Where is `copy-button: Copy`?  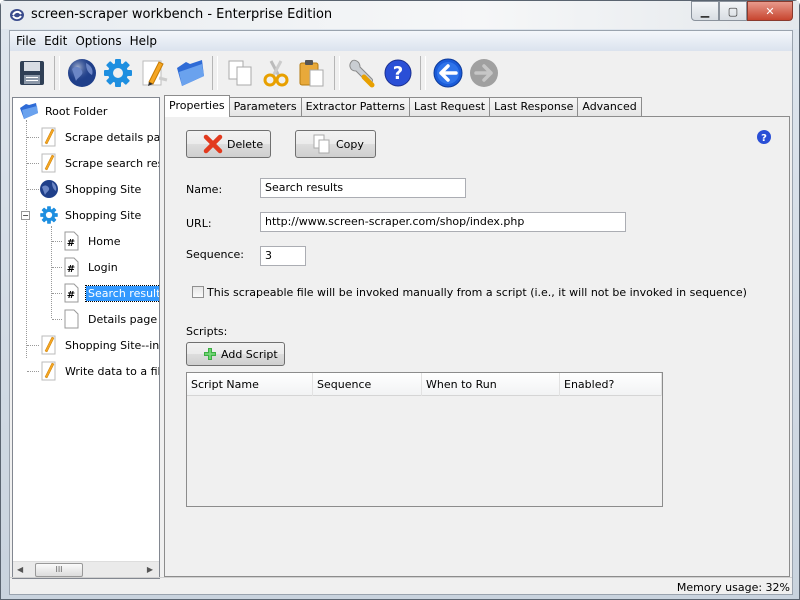 copy-button: Copy is located at coordinates (335, 144).